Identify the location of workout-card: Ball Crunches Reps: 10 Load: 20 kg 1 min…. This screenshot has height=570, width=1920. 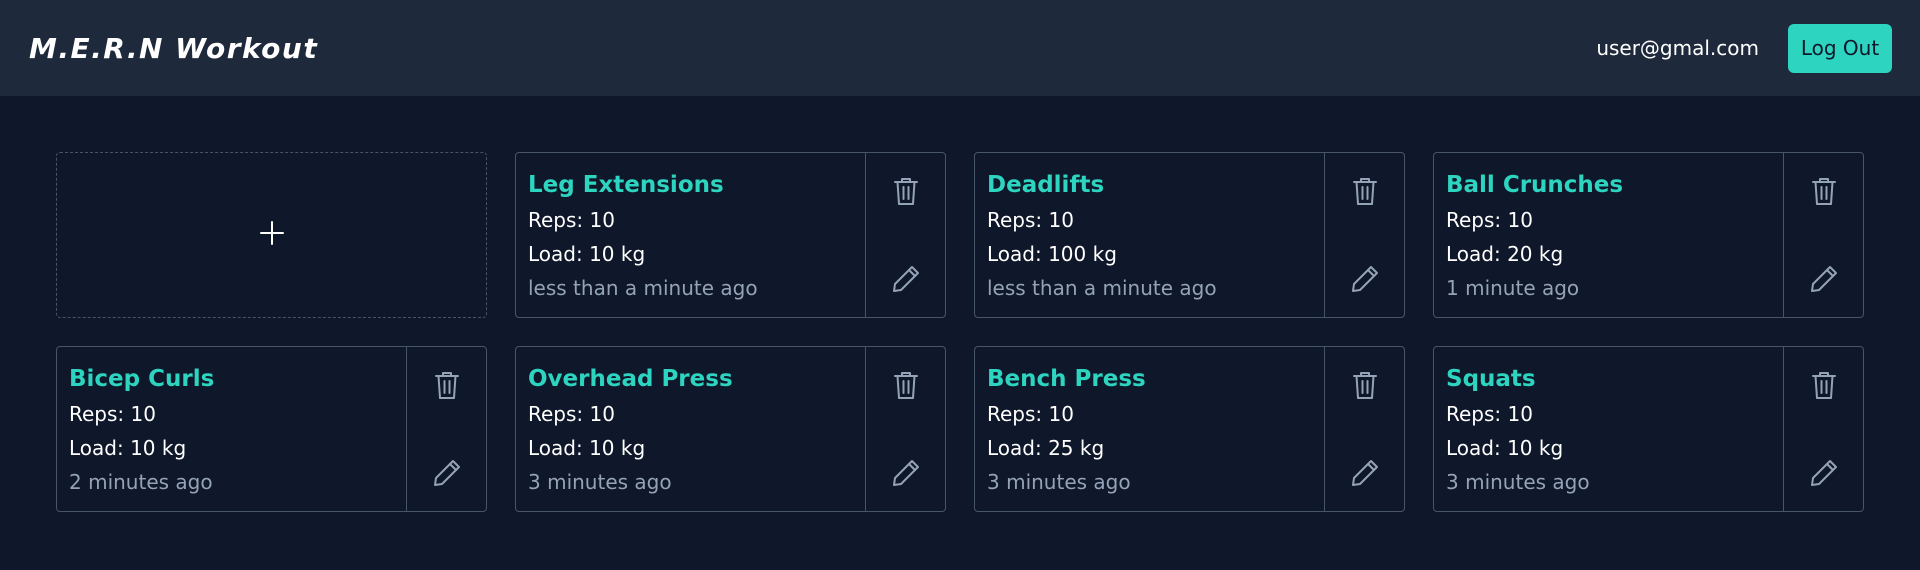
(1648, 235).